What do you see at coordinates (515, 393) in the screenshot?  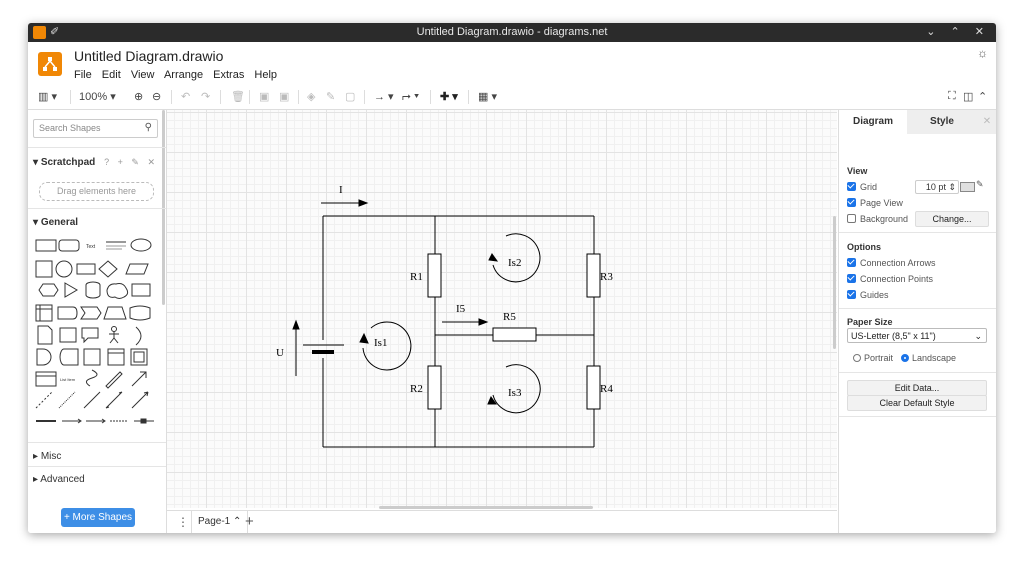 I see `label-is3: Is3` at bounding box center [515, 393].